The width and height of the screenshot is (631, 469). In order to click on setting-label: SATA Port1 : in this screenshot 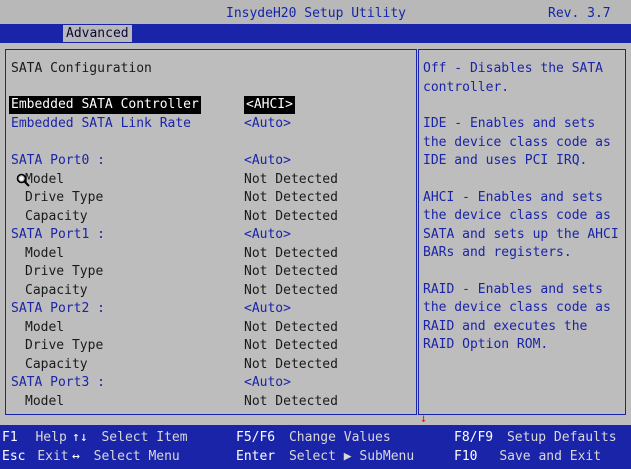, I will do `click(58, 234)`.